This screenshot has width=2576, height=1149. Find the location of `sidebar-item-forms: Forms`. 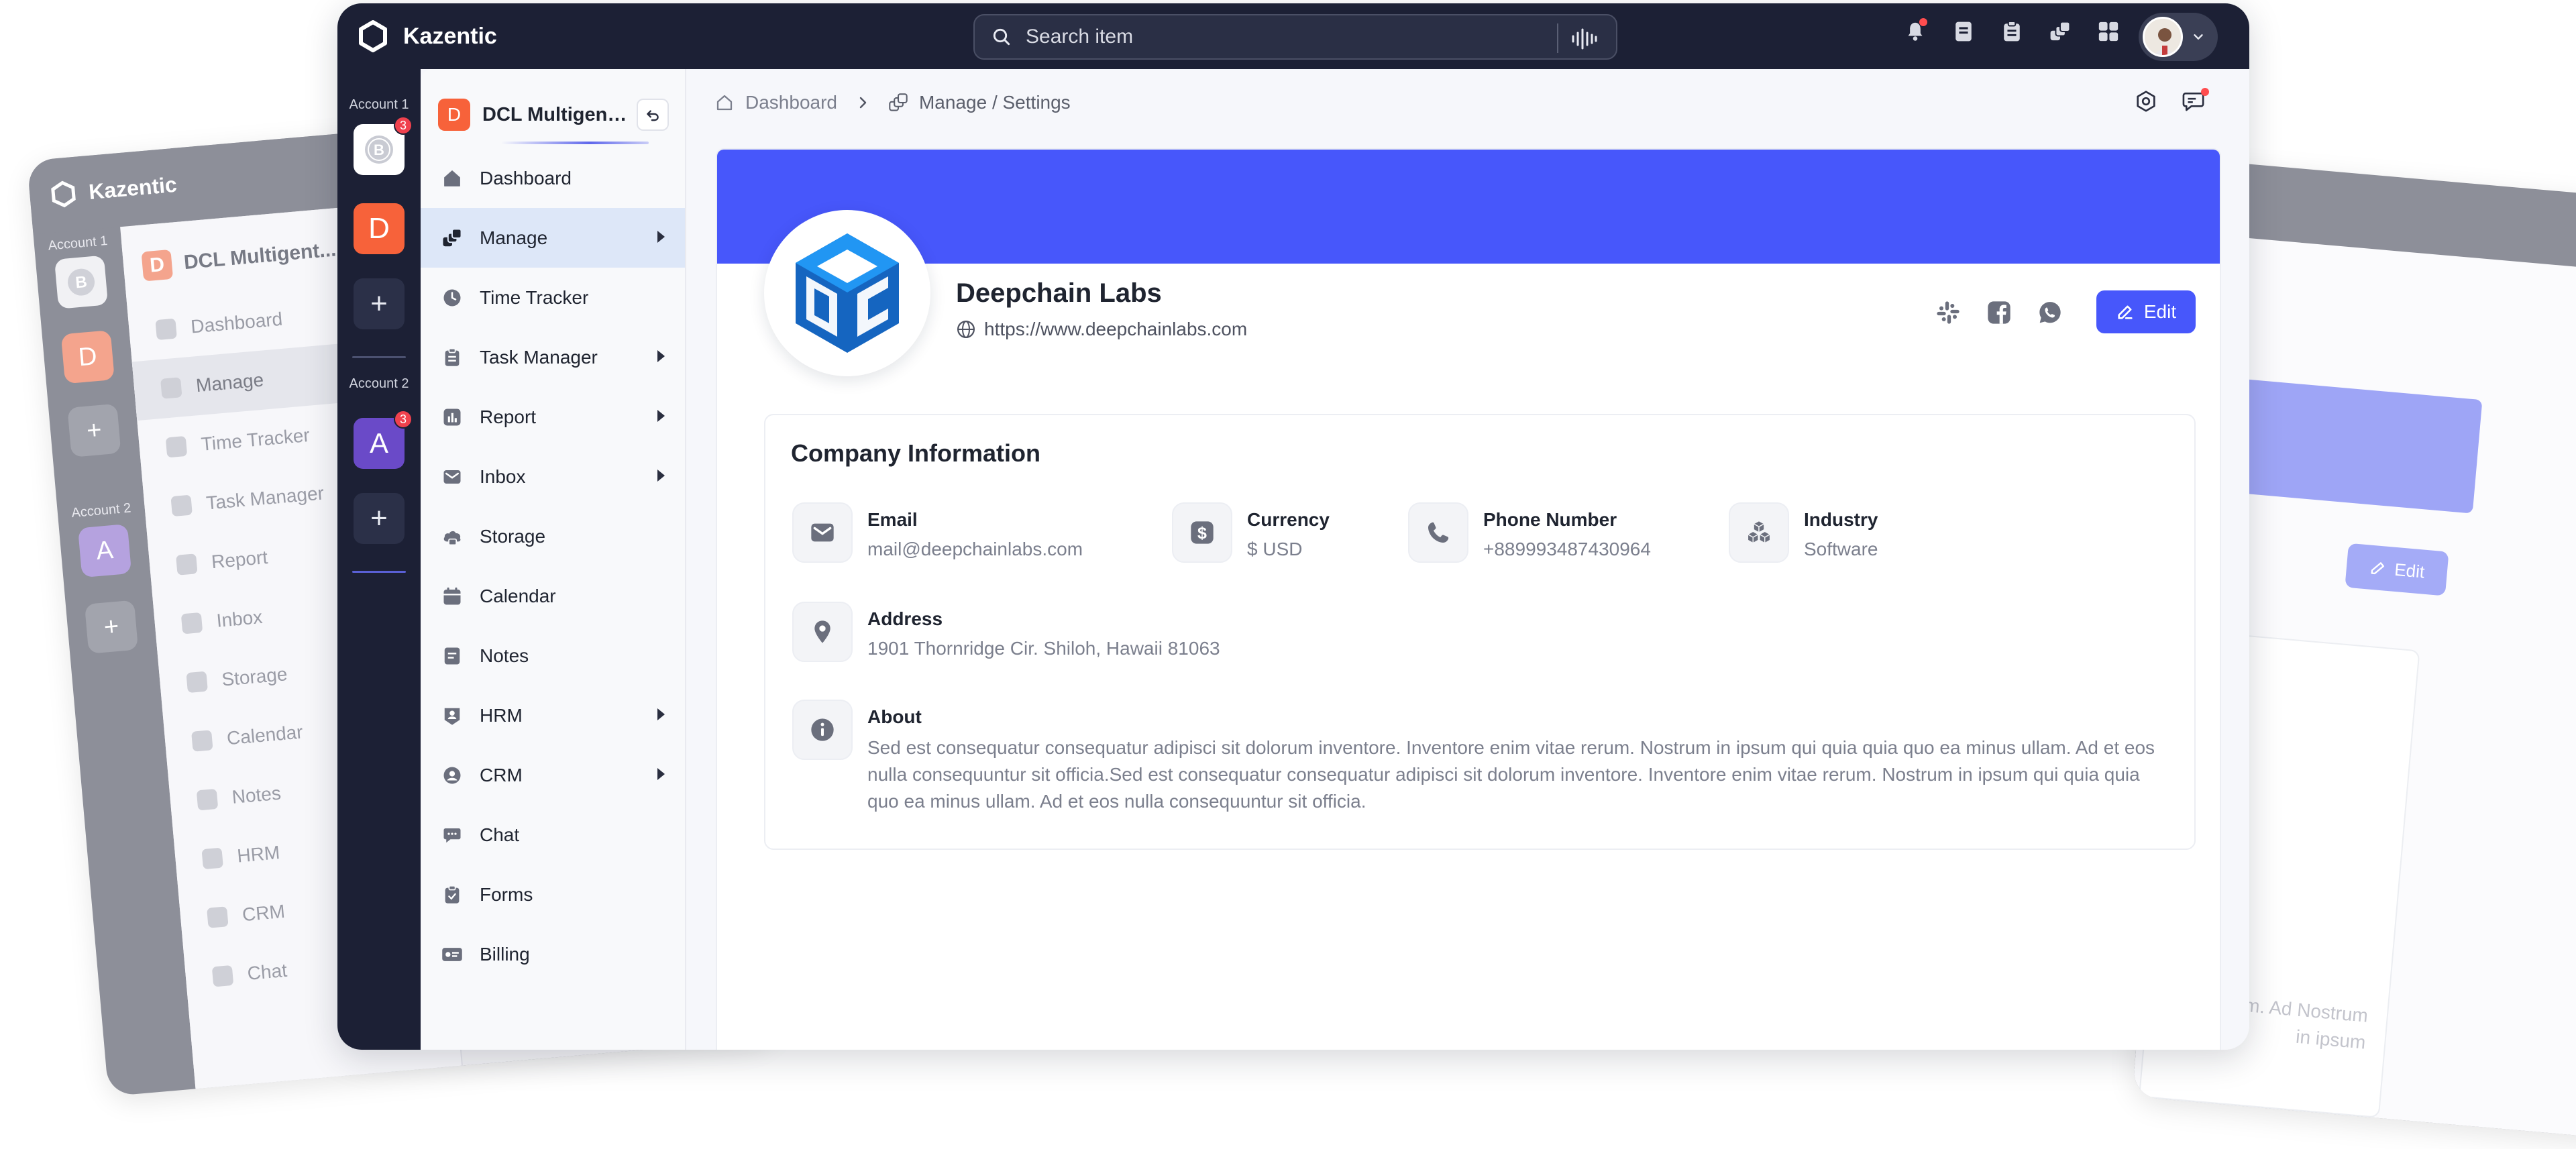

sidebar-item-forms: Forms is located at coordinates (553, 895).